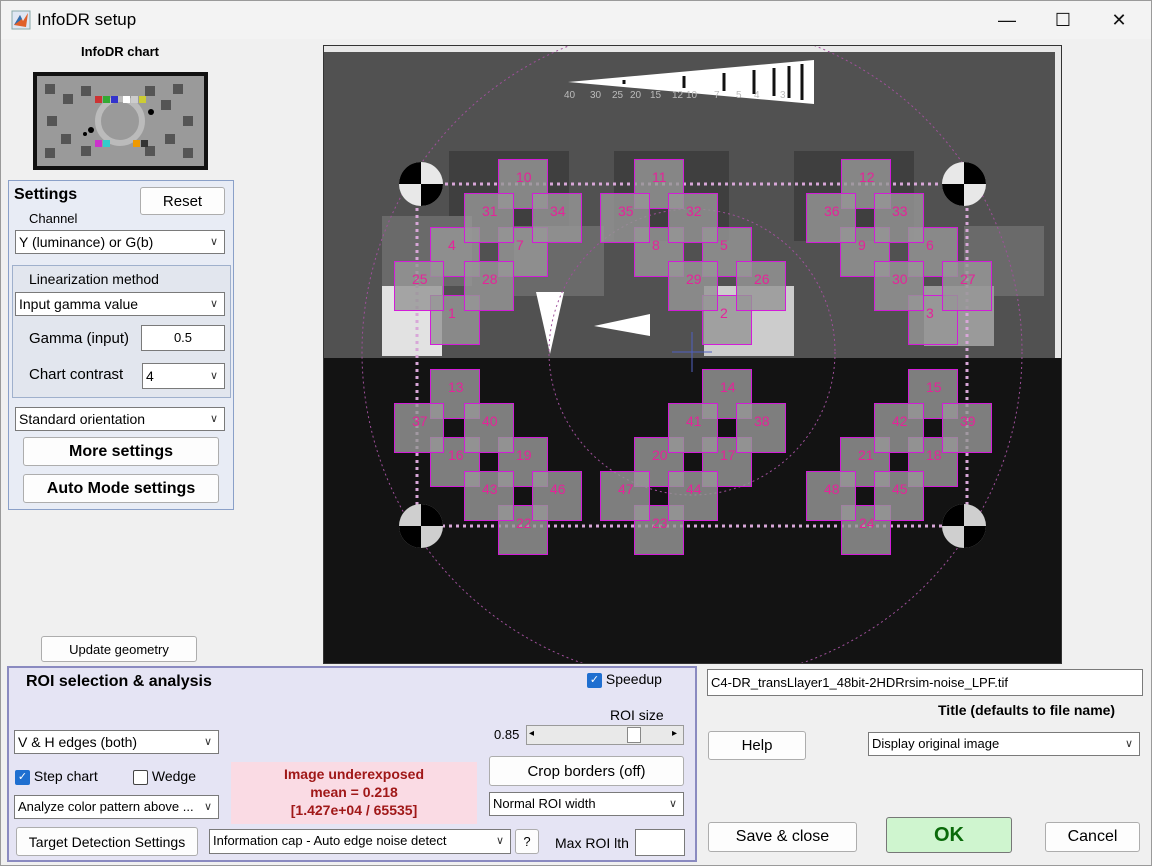  Describe the element at coordinates (86, 242) in the screenshot. I see `channel-value: Y (luminance) or G(b)` at that location.